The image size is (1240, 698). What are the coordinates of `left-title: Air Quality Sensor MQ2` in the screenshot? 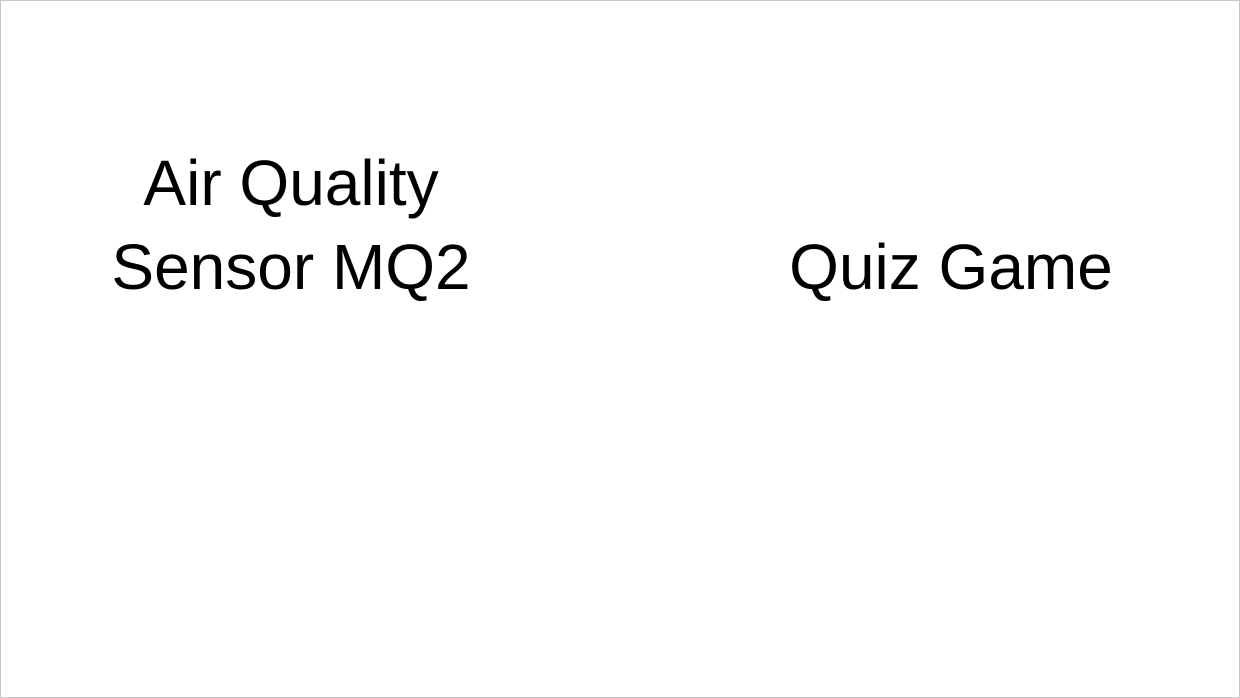 It's located at (291, 225).